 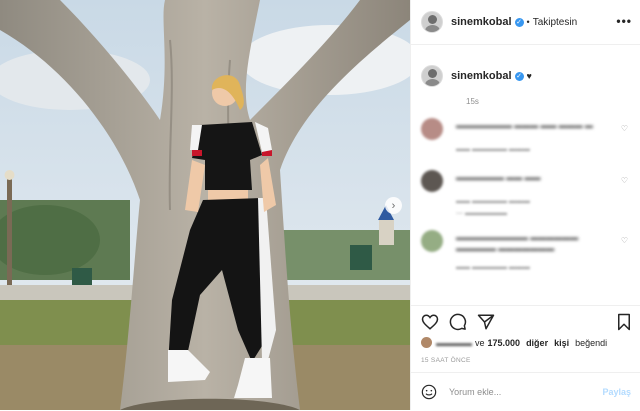 I want to click on caption: sinemkobal ✓ ♥ 15s, so click(x=525, y=75).